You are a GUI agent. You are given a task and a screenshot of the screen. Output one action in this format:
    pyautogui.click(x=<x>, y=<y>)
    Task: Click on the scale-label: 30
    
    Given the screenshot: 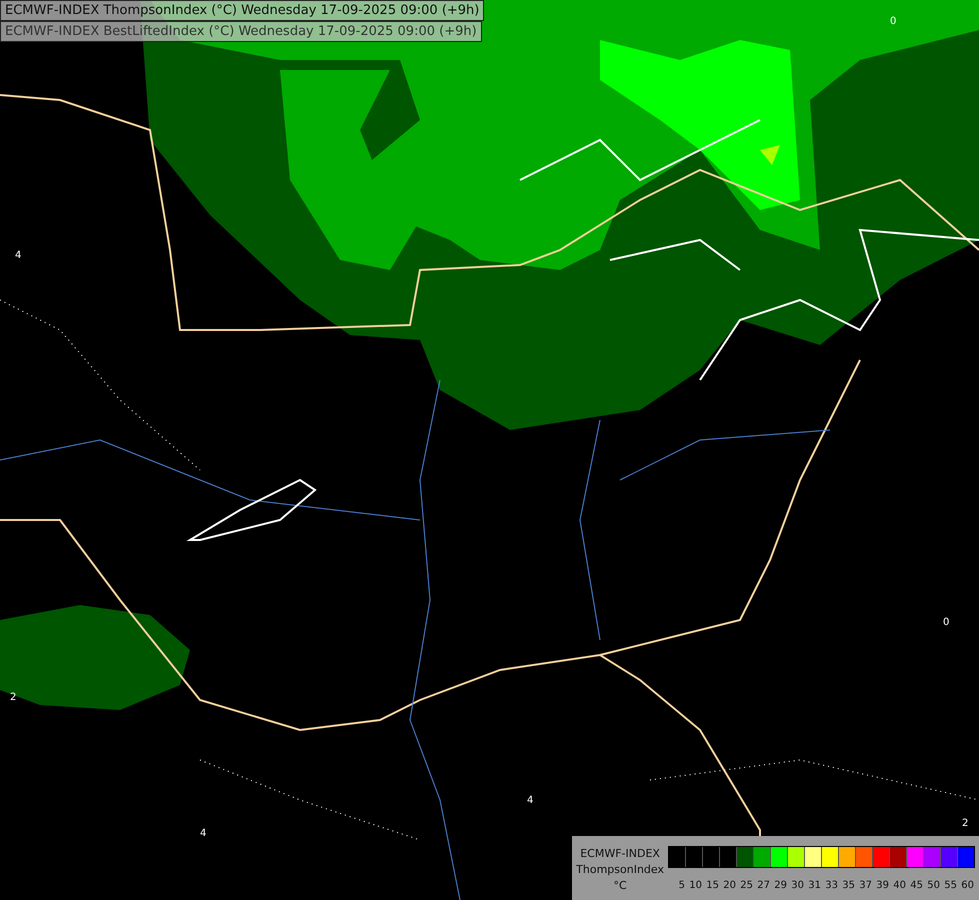 What is the action you would take?
    pyautogui.click(x=797, y=885)
    